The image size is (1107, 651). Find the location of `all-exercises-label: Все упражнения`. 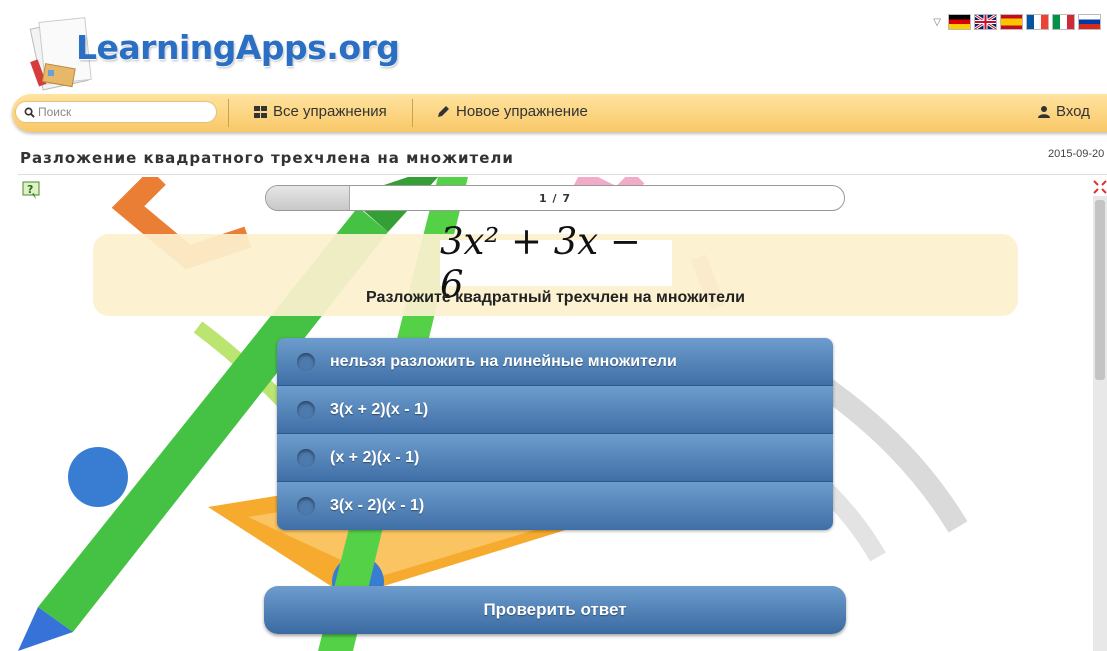

all-exercises-label: Все упражнения is located at coordinates (330, 111).